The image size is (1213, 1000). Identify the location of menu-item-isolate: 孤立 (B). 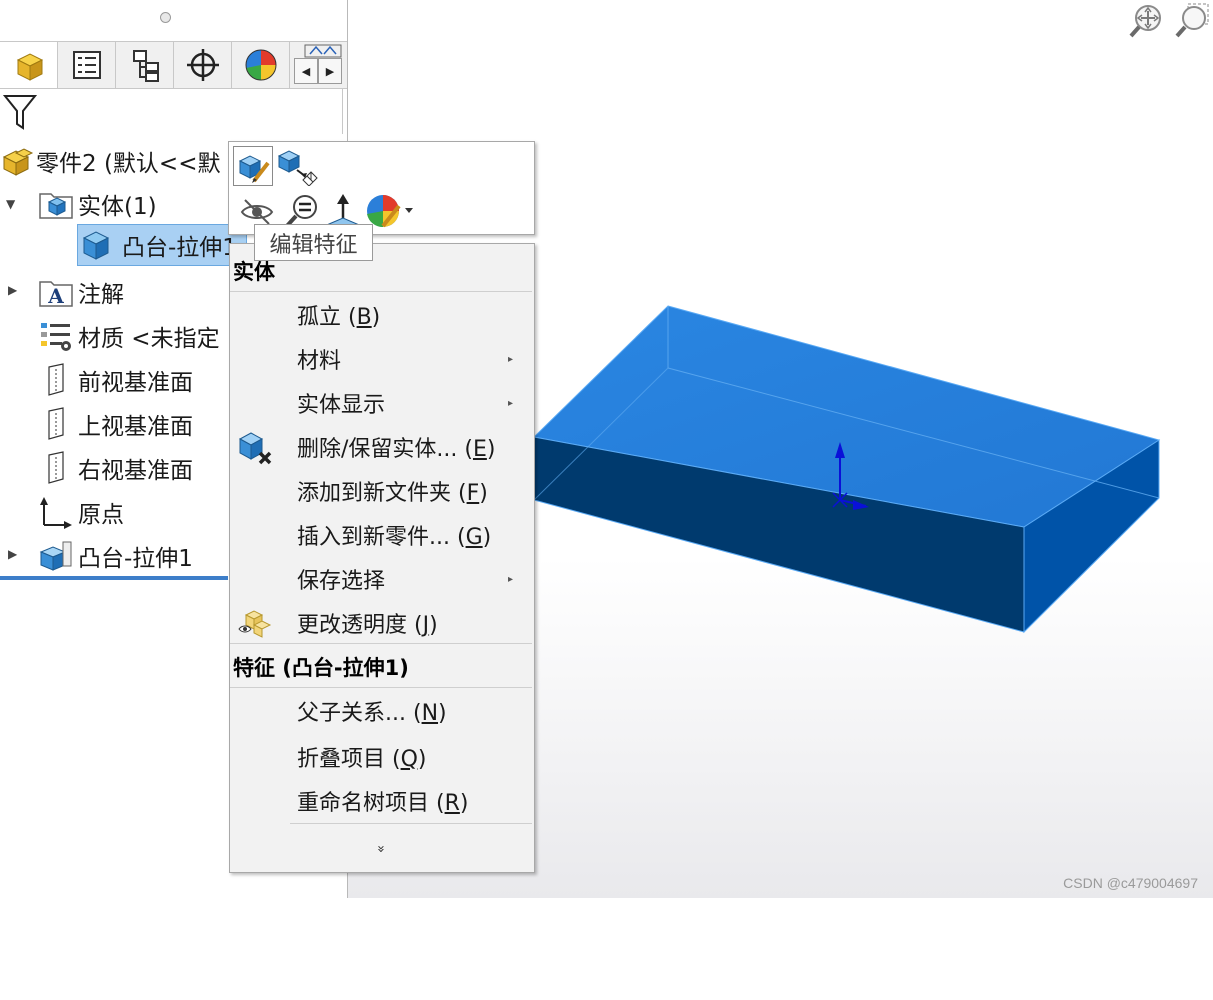
(381, 315).